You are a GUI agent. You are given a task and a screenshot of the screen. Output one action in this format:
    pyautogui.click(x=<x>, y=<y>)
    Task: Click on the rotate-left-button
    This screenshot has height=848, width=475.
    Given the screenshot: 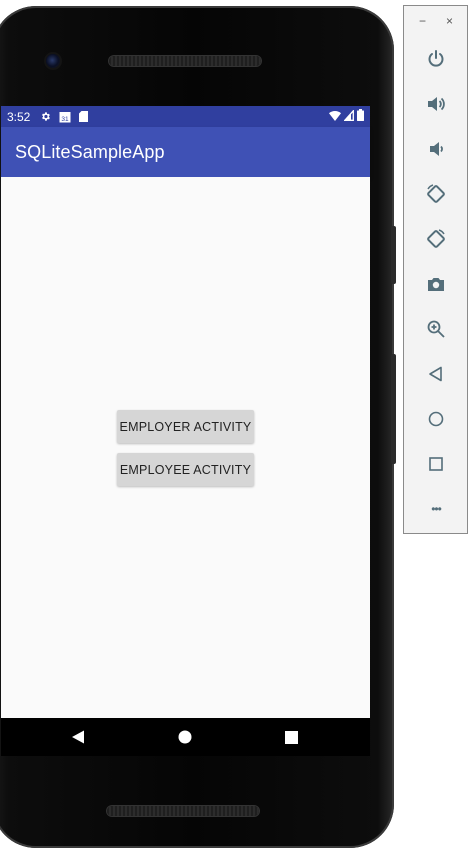 What is the action you would take?
    pyautogui.click(x=436, y=194)
    